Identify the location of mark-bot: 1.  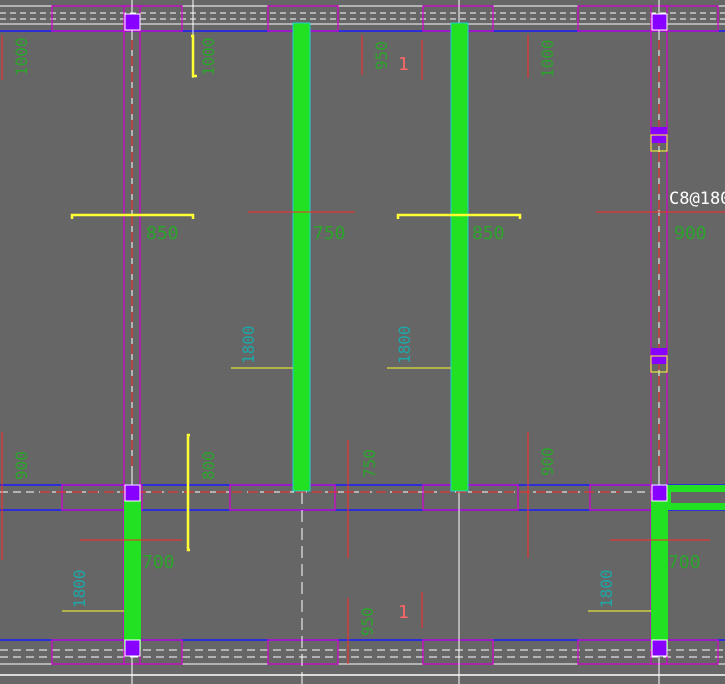
(403, 612).